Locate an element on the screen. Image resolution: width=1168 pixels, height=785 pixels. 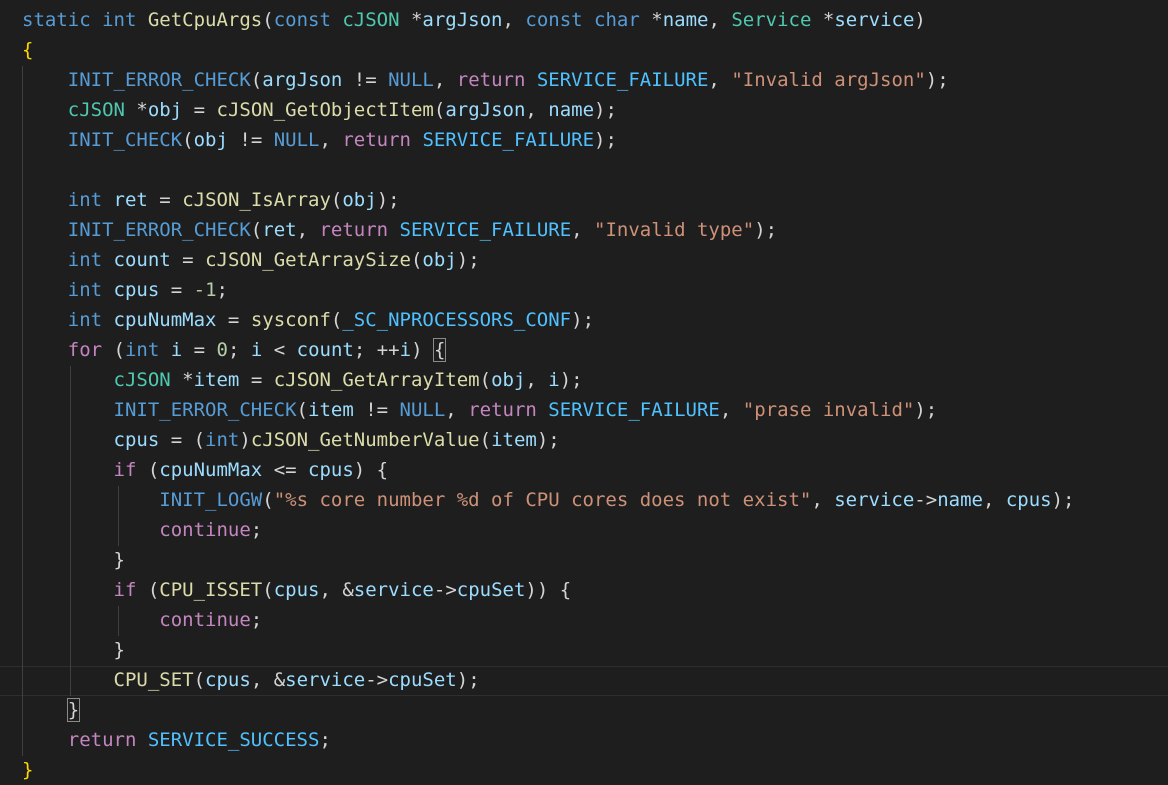
code-token: for is located at coordinates (90, 350).